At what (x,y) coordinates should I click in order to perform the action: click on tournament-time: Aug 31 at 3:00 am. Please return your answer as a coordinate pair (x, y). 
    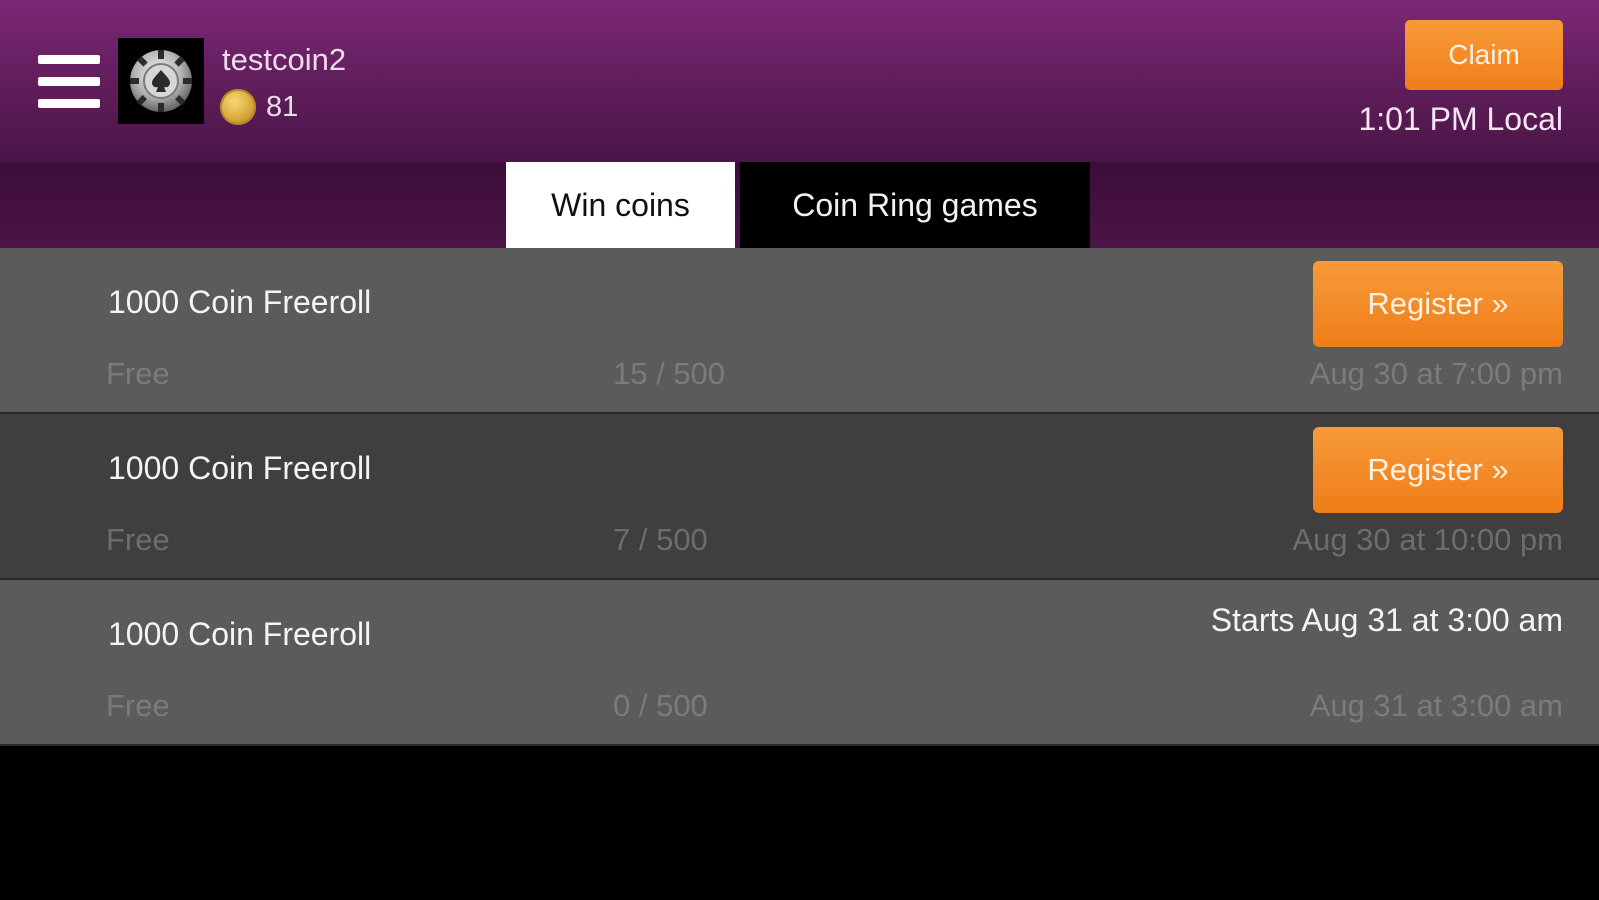
    Looking at the image, I should click on (1436, 705).